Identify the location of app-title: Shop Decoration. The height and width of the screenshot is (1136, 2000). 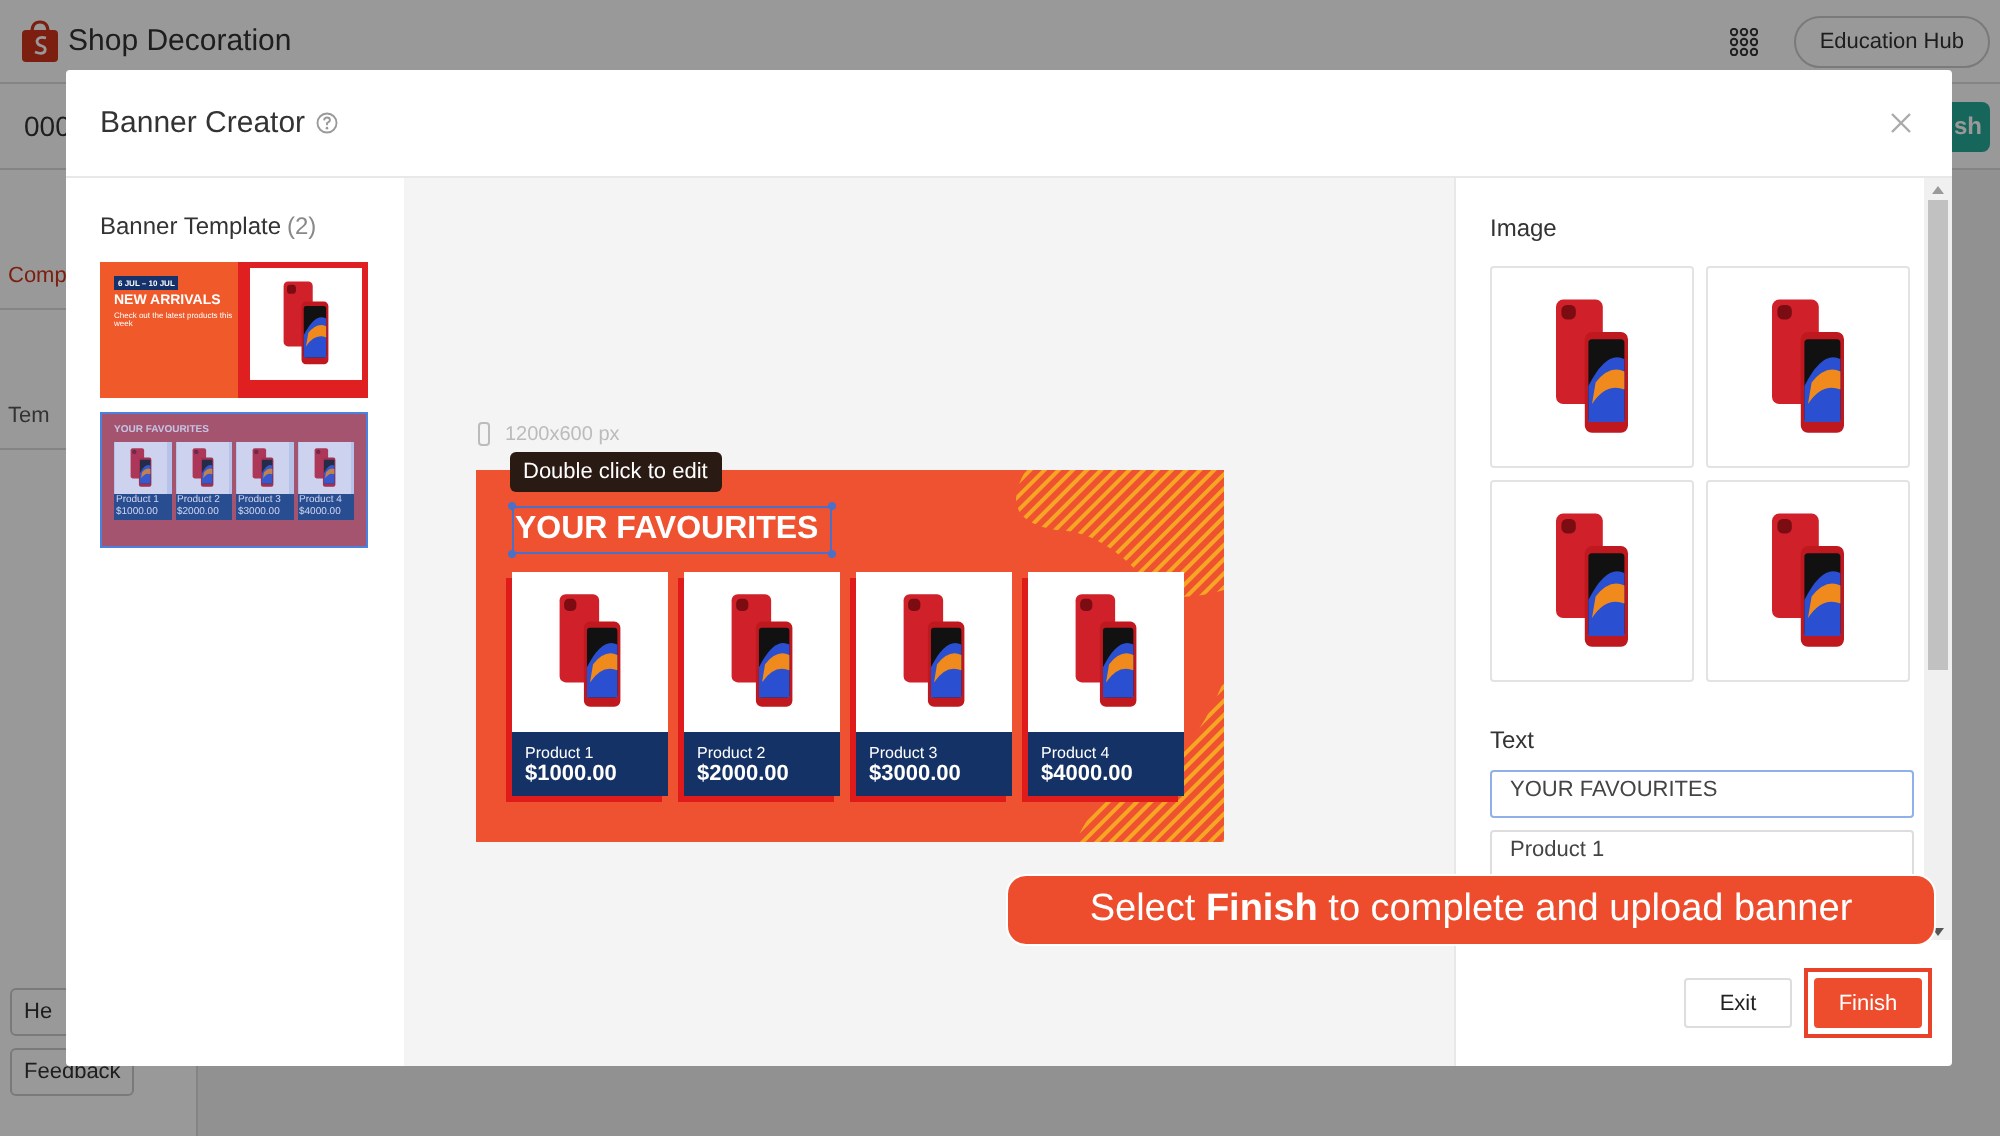
(180, 41).